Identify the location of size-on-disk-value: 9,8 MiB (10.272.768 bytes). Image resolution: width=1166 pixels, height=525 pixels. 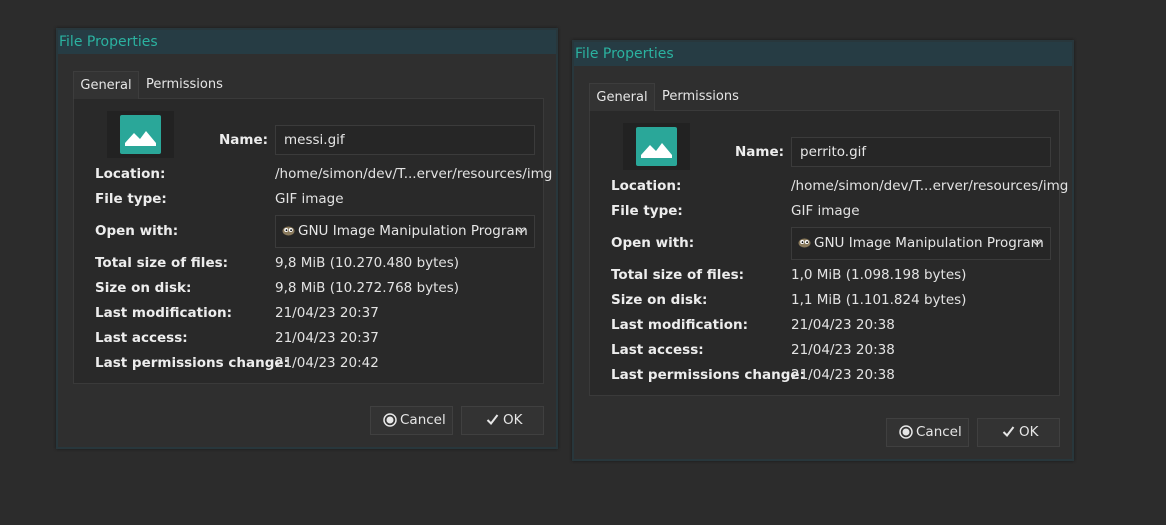
(367, 288).